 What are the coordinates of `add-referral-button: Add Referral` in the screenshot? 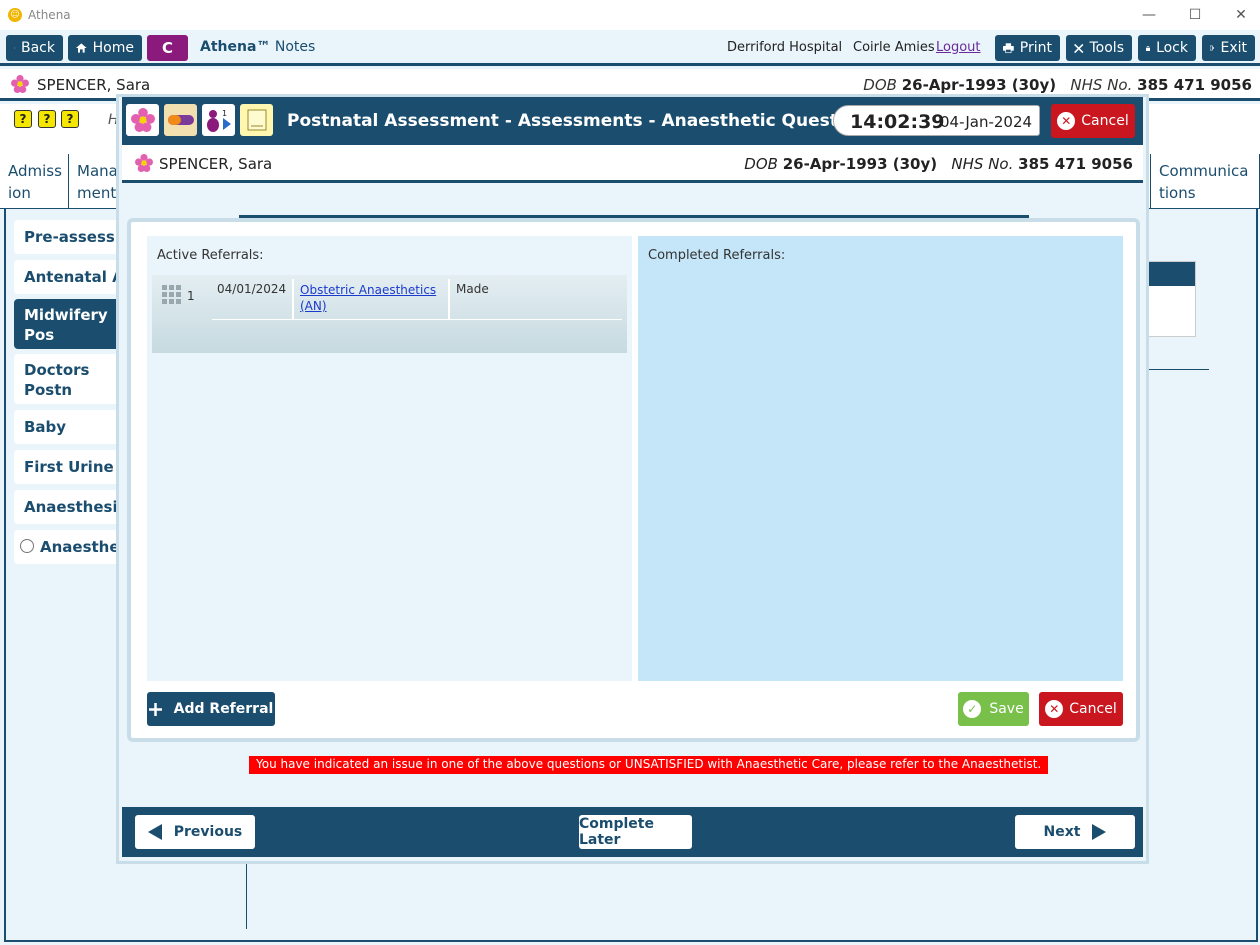 It's located at (211, 709).